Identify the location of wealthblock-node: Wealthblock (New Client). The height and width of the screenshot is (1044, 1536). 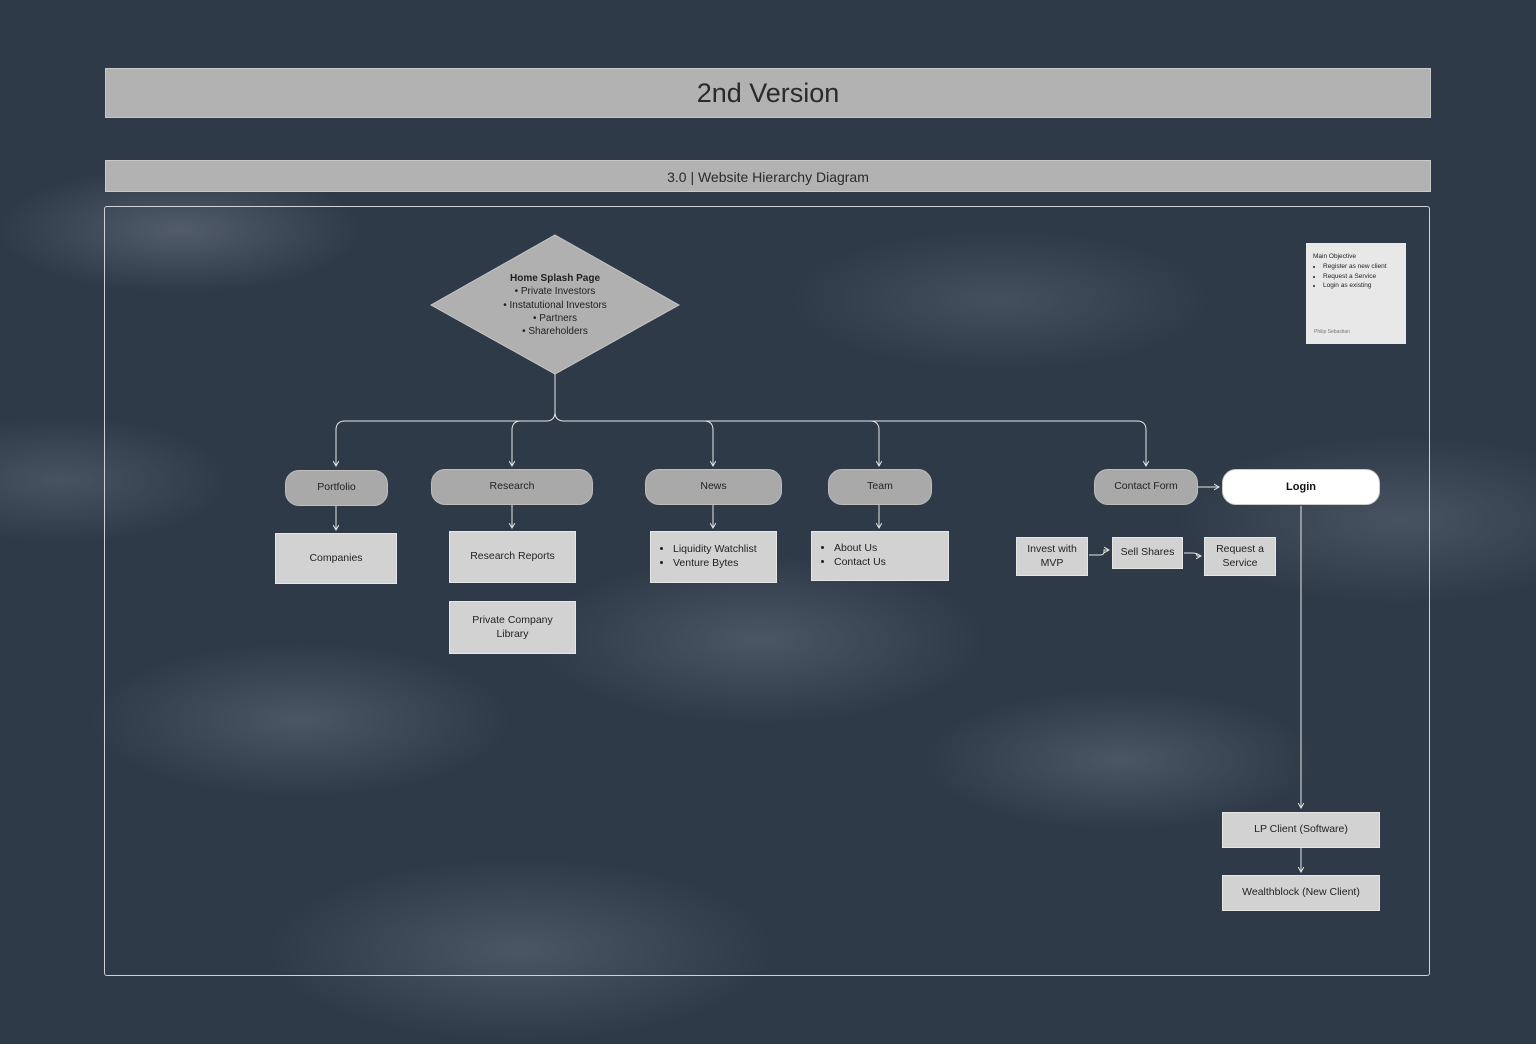
(1301, 893).